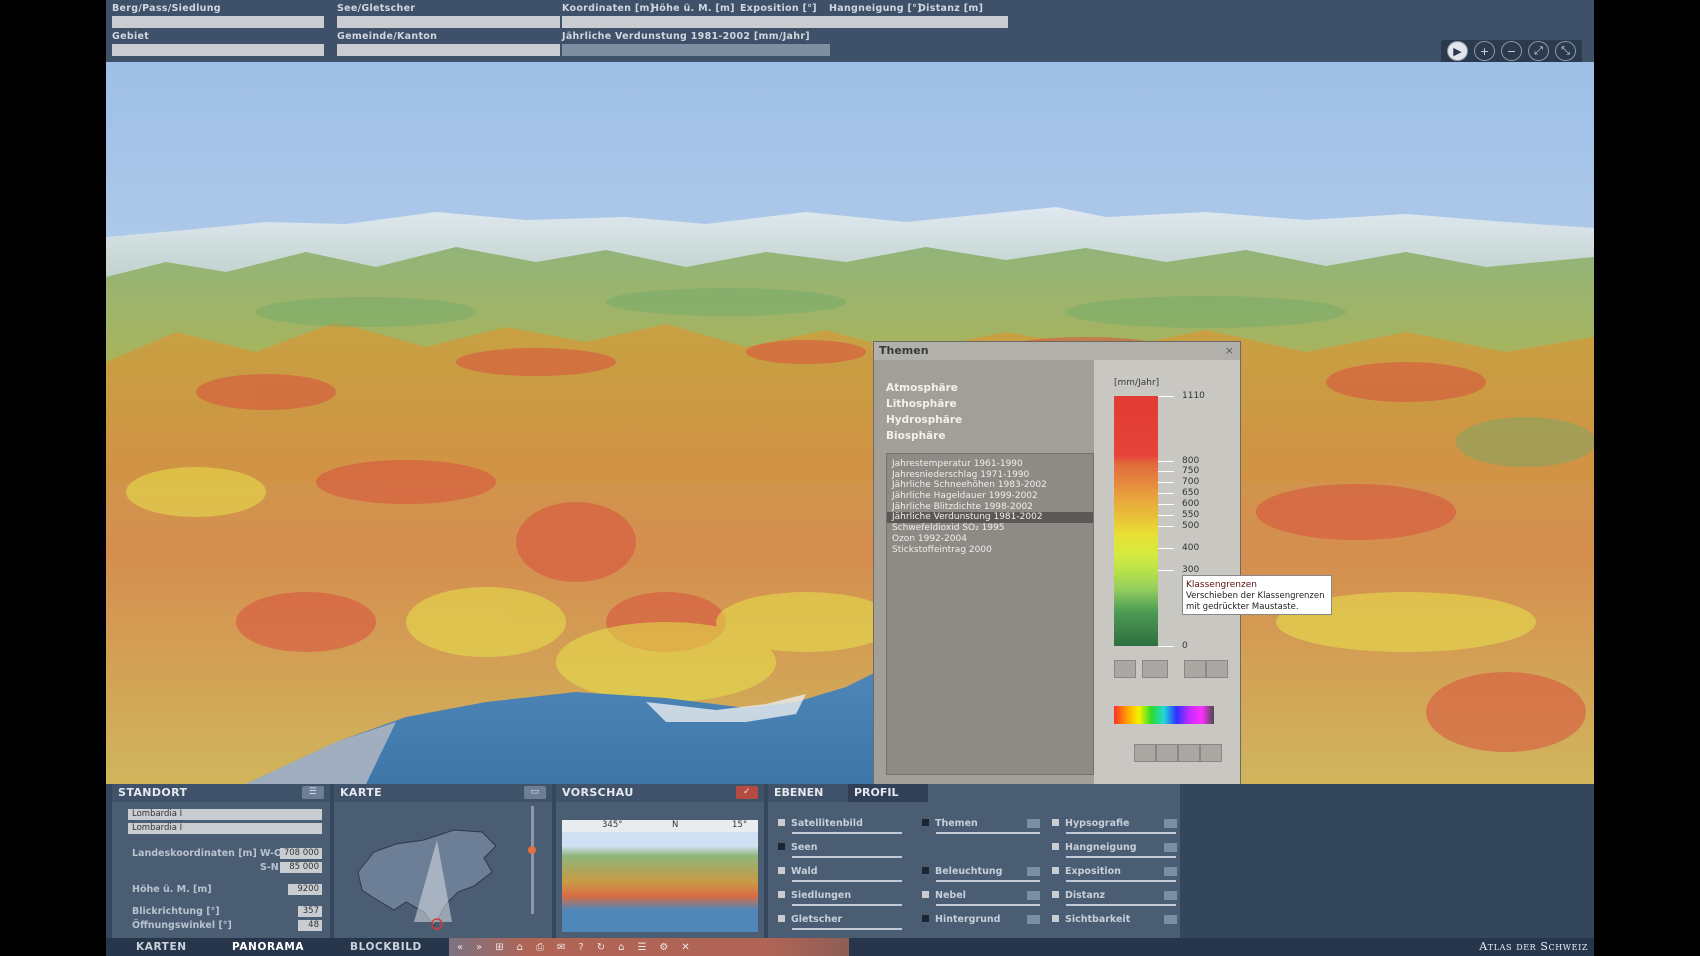 This screenshot has height=956, width=1700. What do you see at coordinates (621, 947) in the screenshot?
I see `home-icon: ⌂` at bounding box center [621, 947].